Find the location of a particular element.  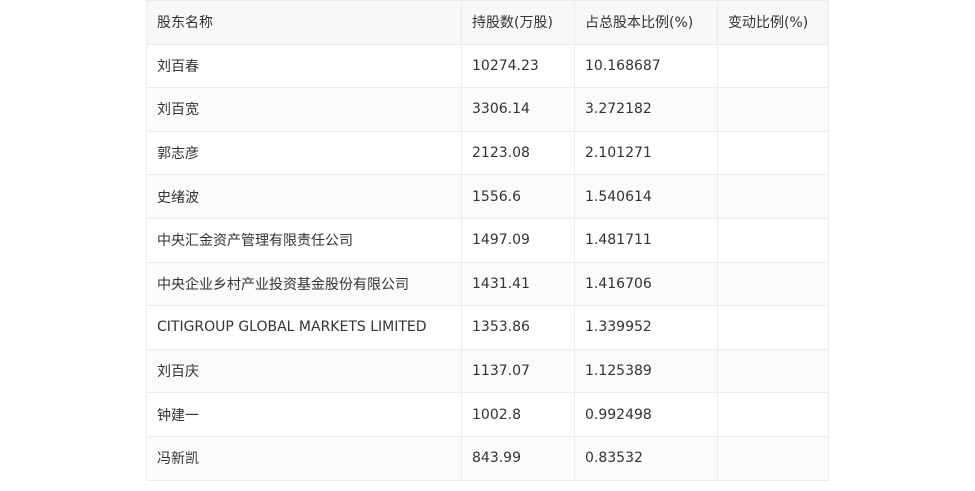

table-header: 股东名称 持股数(万股) 占总股本比例(%) 变动比例(%) is located at coordinates (487, 22).